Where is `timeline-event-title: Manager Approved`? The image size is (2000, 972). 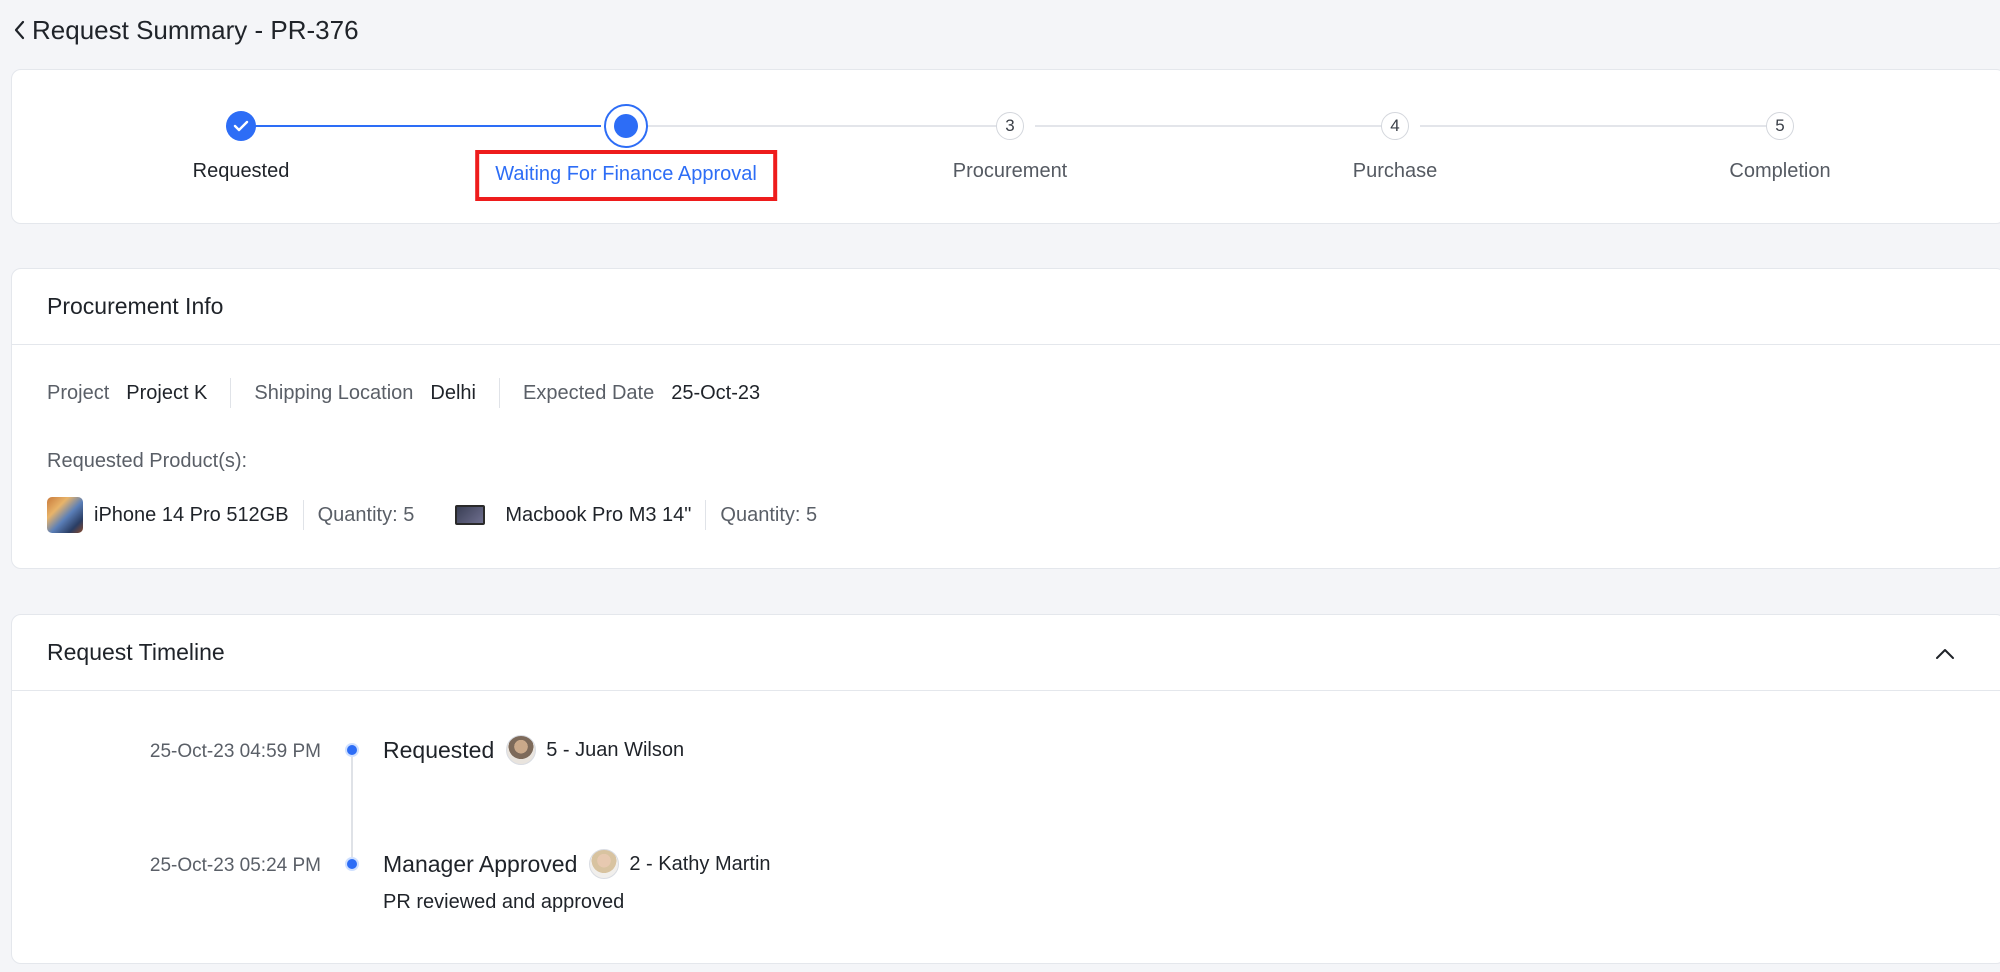 timeline-event-title: Manager Approved is located at coordinates (480, 863).